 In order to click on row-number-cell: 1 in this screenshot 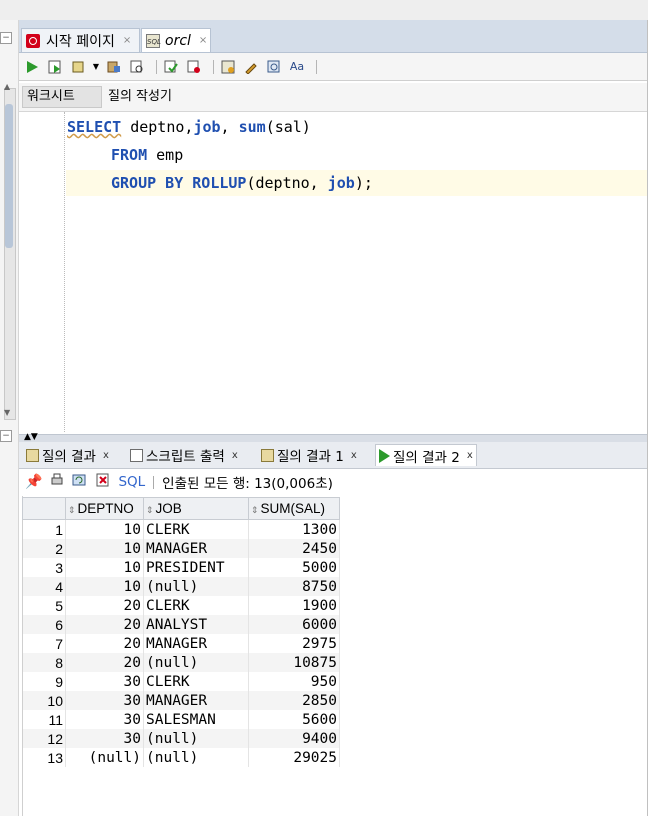, I will do `click(44, 529)`.